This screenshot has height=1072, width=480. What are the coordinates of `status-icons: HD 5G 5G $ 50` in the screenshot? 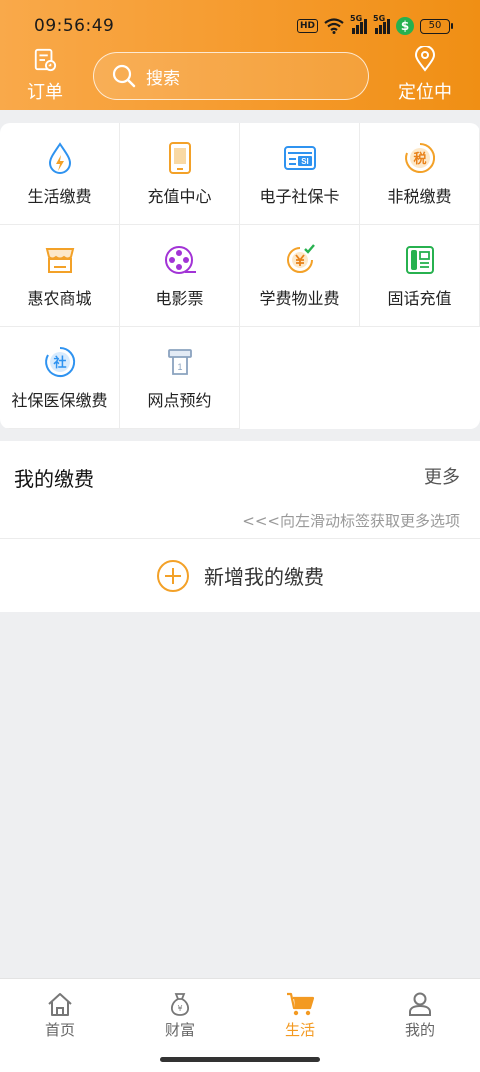 It's located at (374, 24).